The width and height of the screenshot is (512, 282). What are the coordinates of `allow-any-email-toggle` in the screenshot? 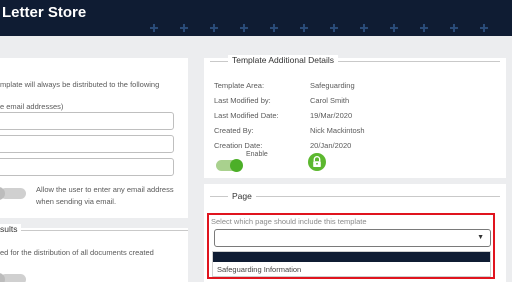 It's located at (13, 193).